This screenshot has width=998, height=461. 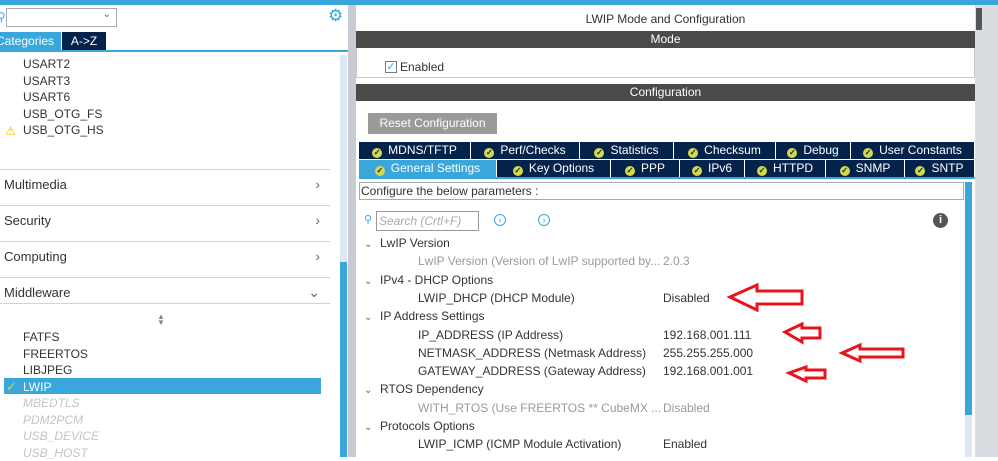 What do you see at coordinates (62, 114) in the screenshot?
I see `peripheral-item: USB_OTG_FS` at bounding box center [62, 114].